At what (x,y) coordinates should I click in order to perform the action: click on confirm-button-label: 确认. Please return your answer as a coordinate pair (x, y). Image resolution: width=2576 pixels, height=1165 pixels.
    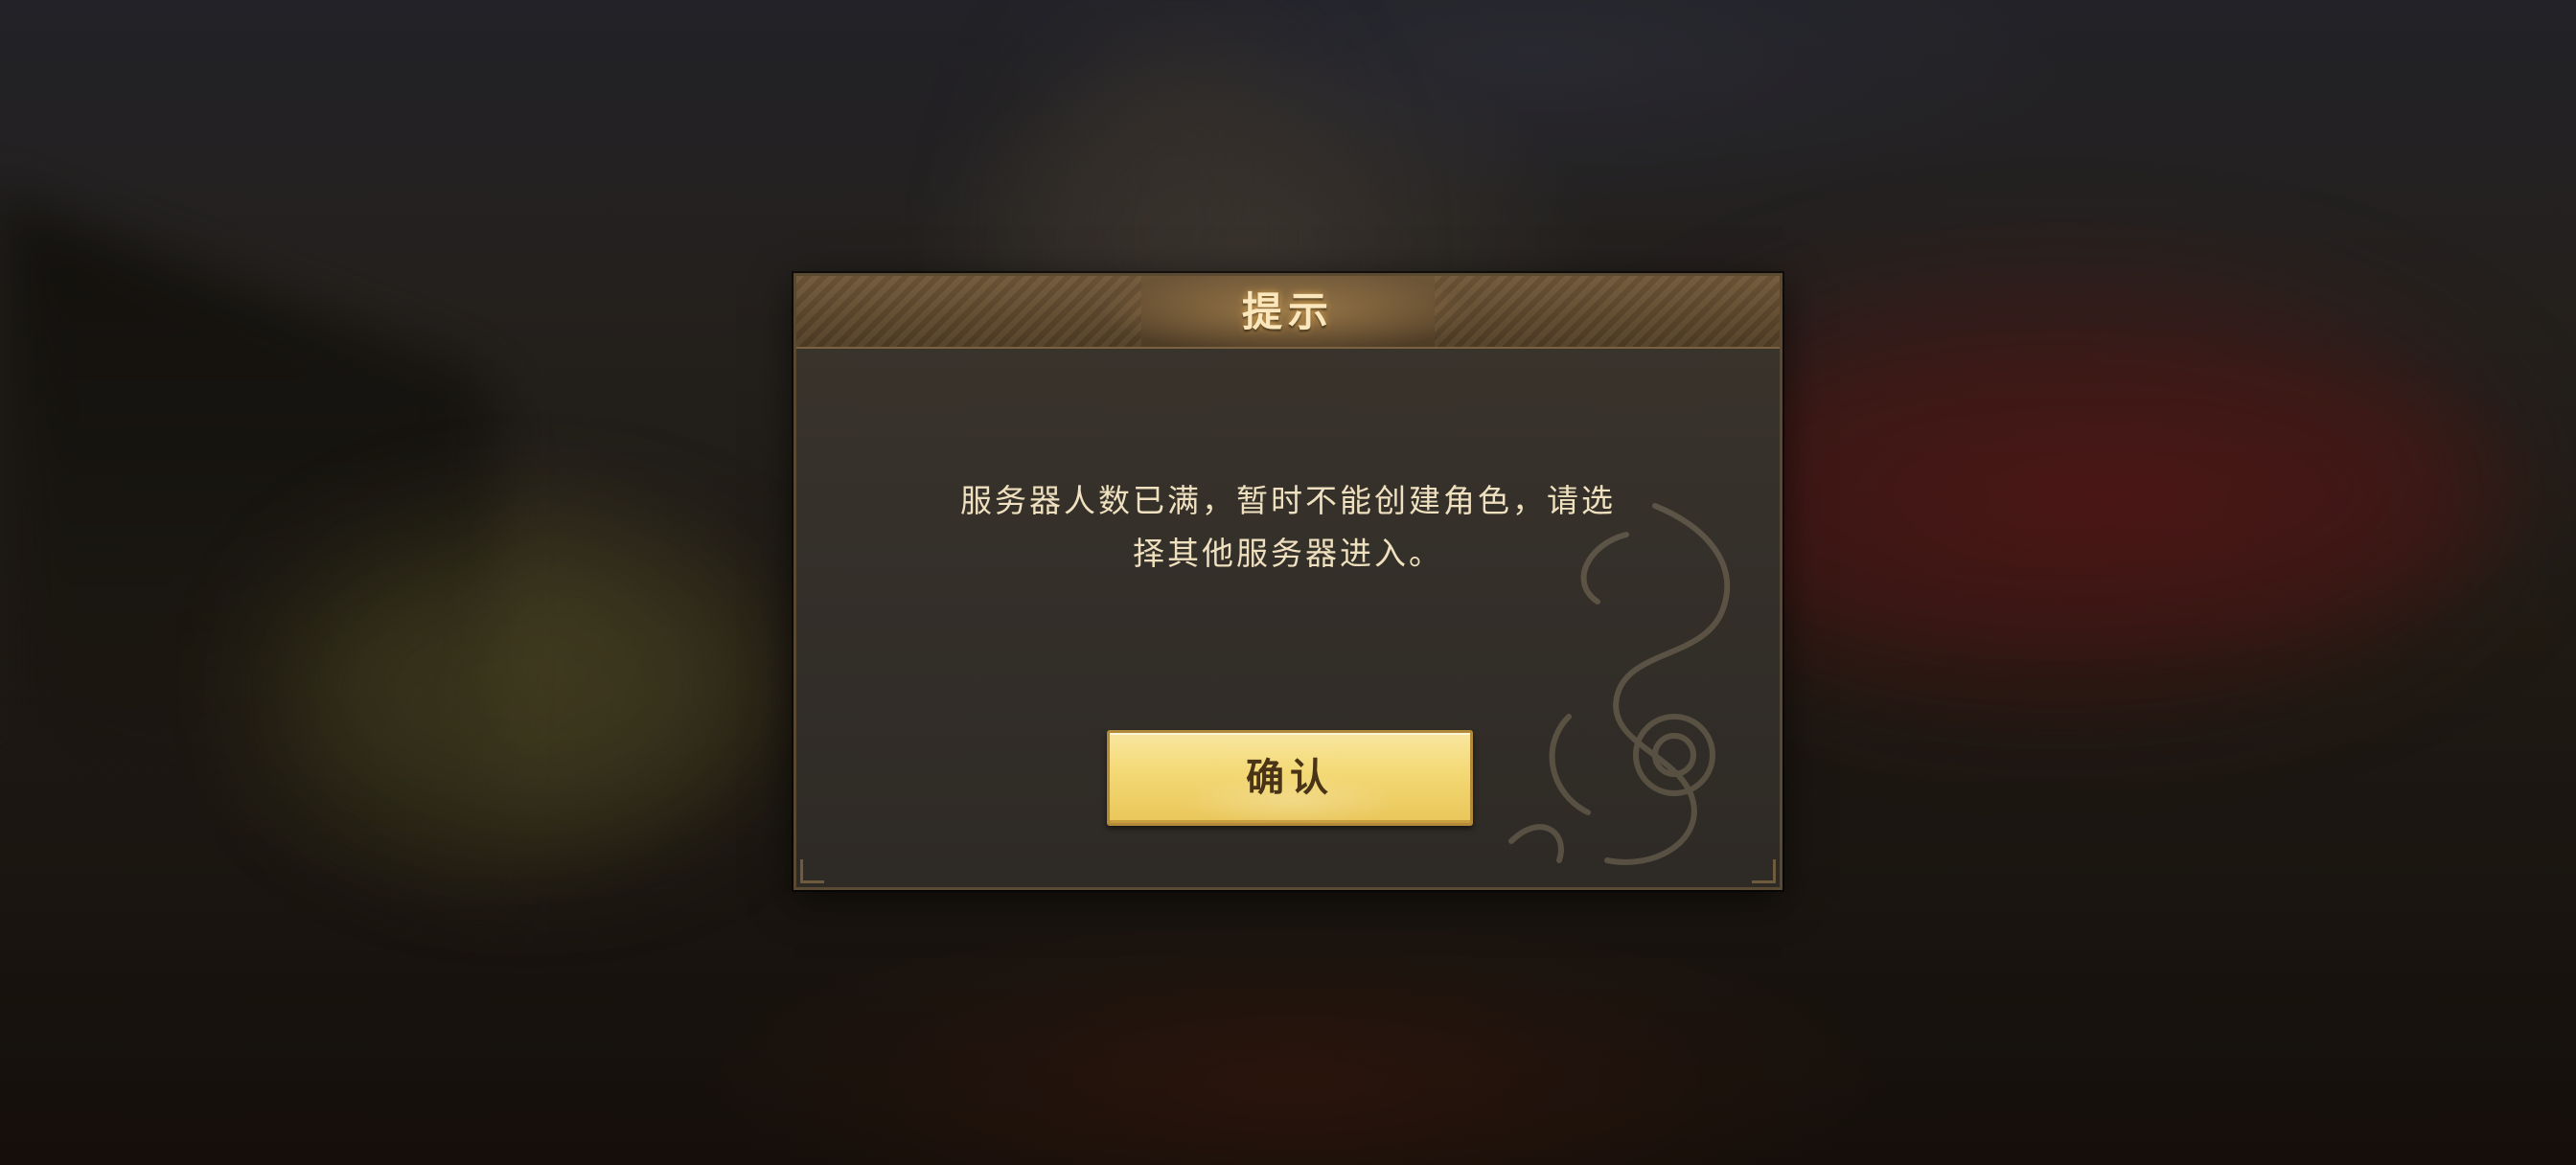
    Looking at the image, I should click on (1290, 777).